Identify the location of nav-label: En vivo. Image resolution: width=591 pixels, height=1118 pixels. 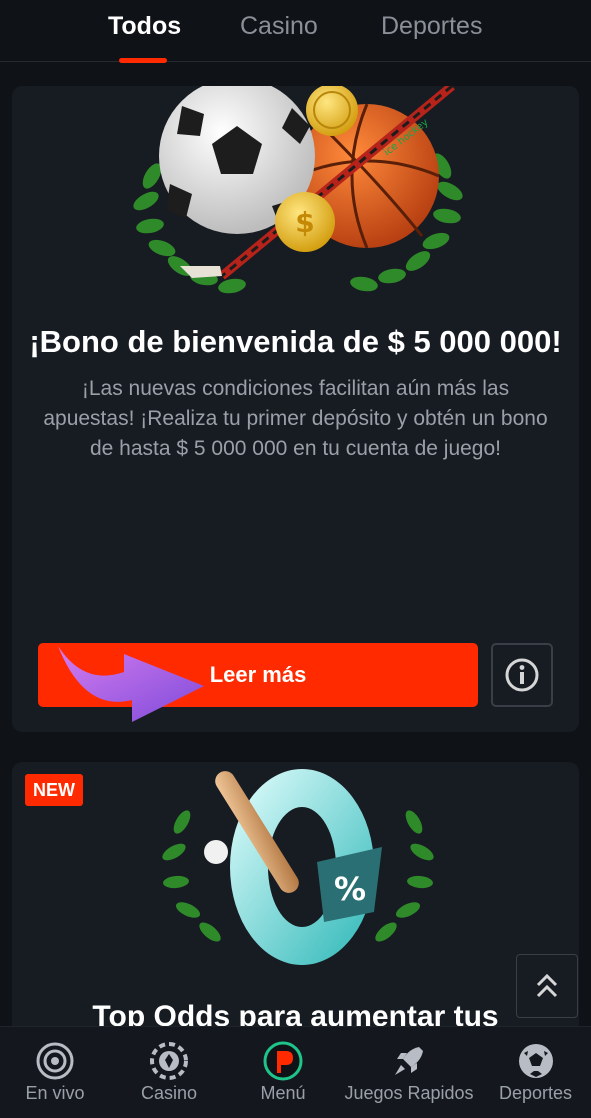
(55, 1093).